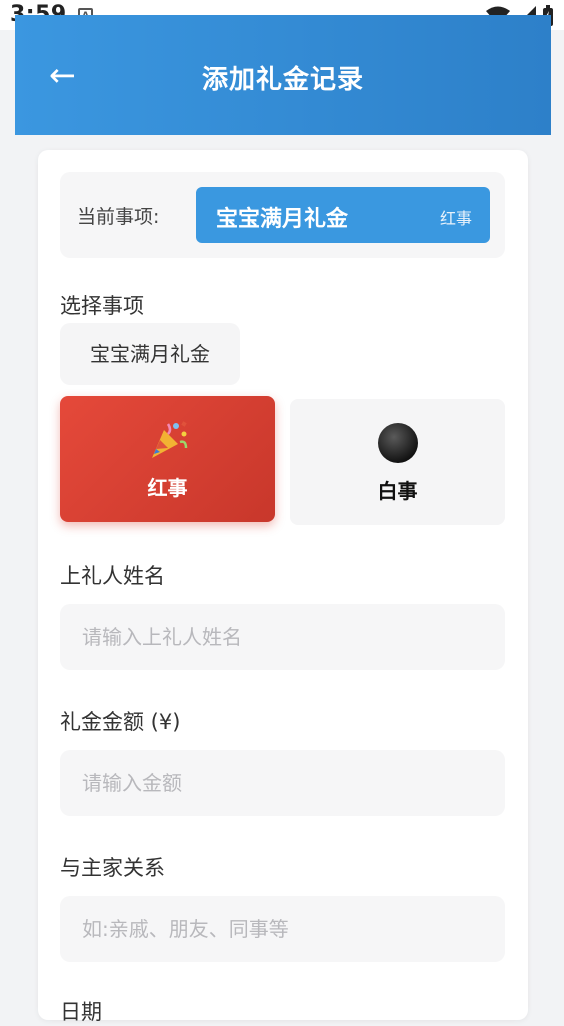  I want to click on amount-input, so click(282, 783).